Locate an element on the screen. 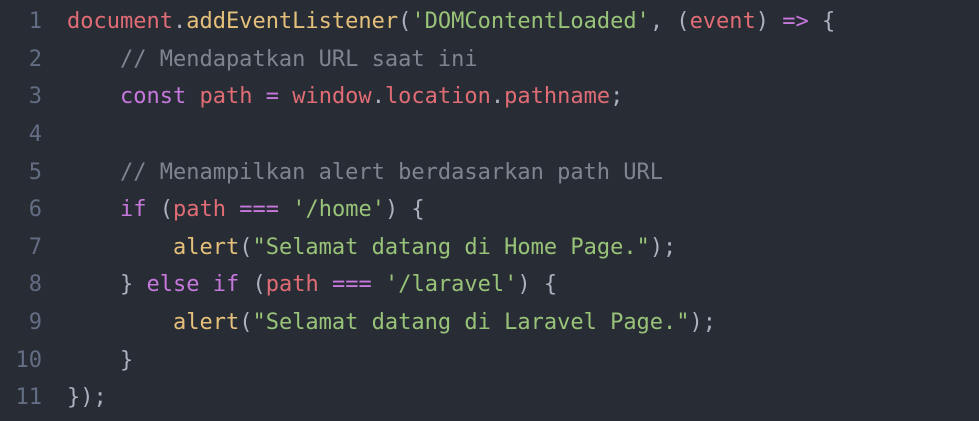 Image resolution: width=979 pixels, height=421 pixels. code-line: 7 alert("Selamat datang di Home Page."); is located at coordinates (489, 248).